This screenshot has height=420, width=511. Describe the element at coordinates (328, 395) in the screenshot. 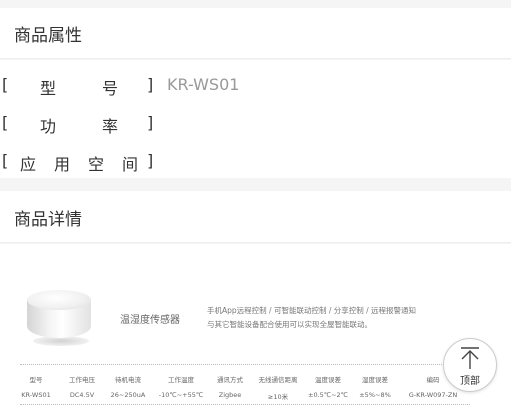

I see `spec-value: ±0.5℃~2℃` at that location.